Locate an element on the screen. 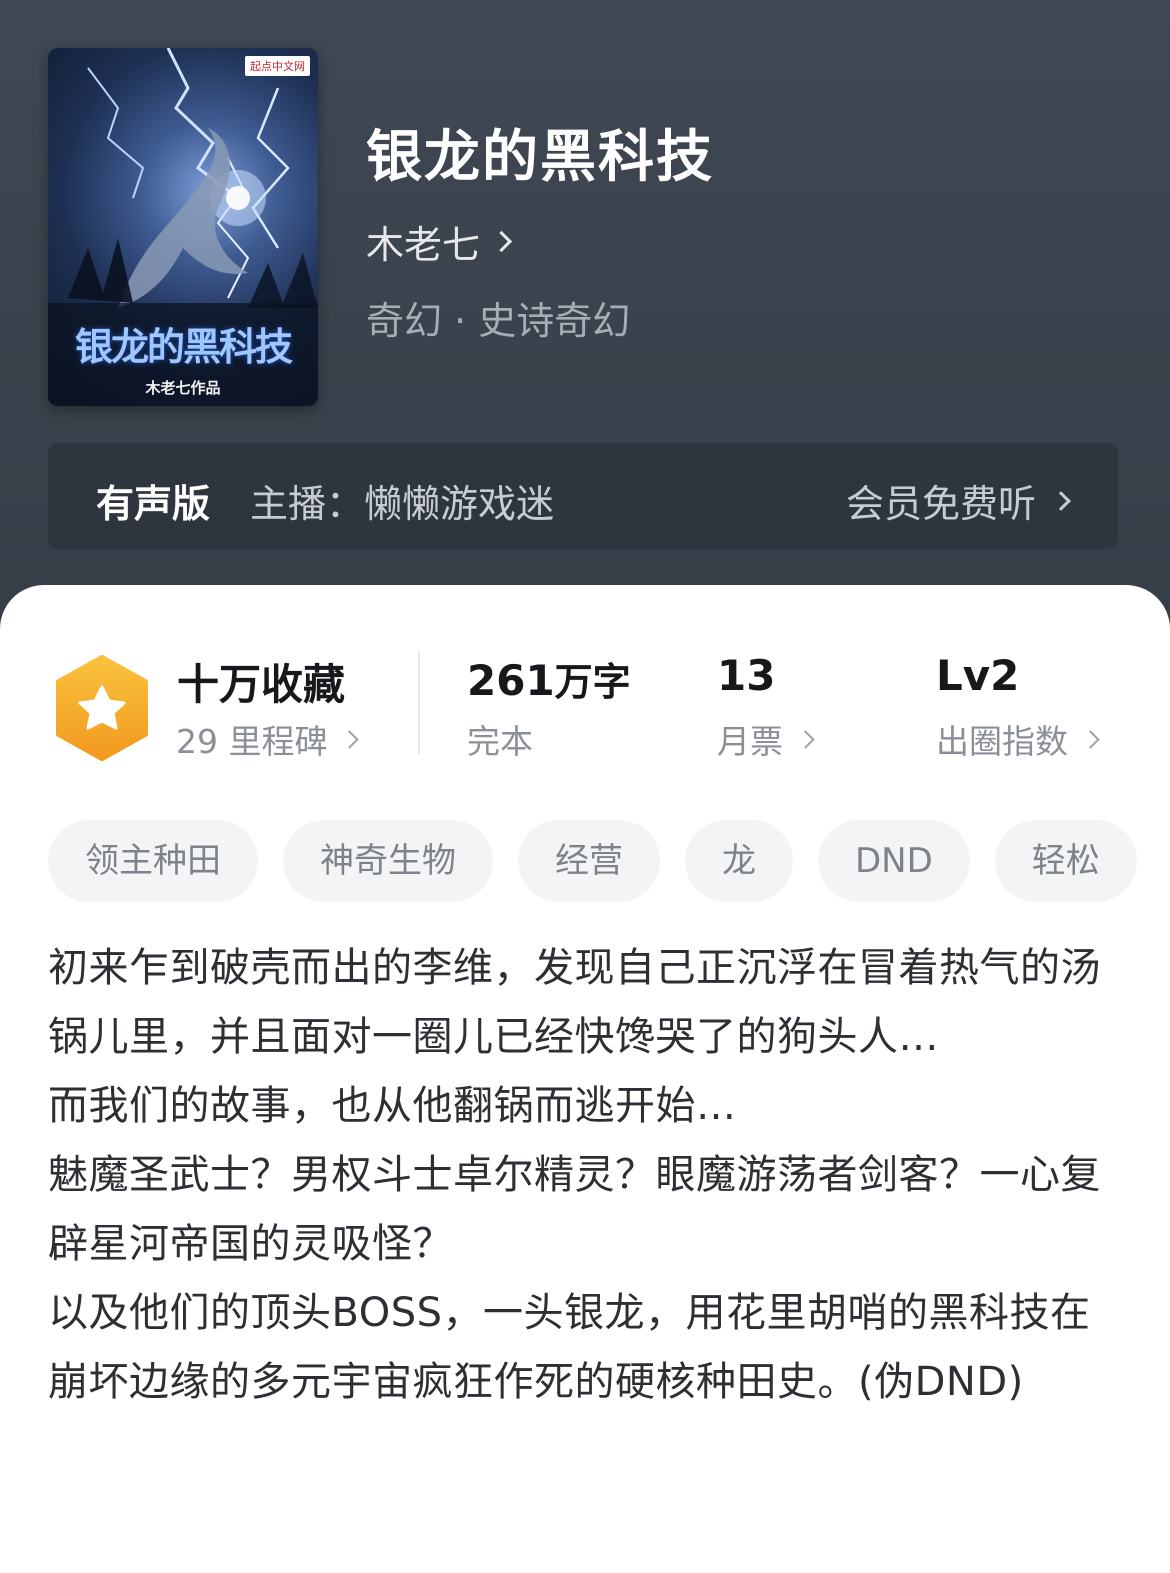  stat-divider is located at coordinates (419, 702).